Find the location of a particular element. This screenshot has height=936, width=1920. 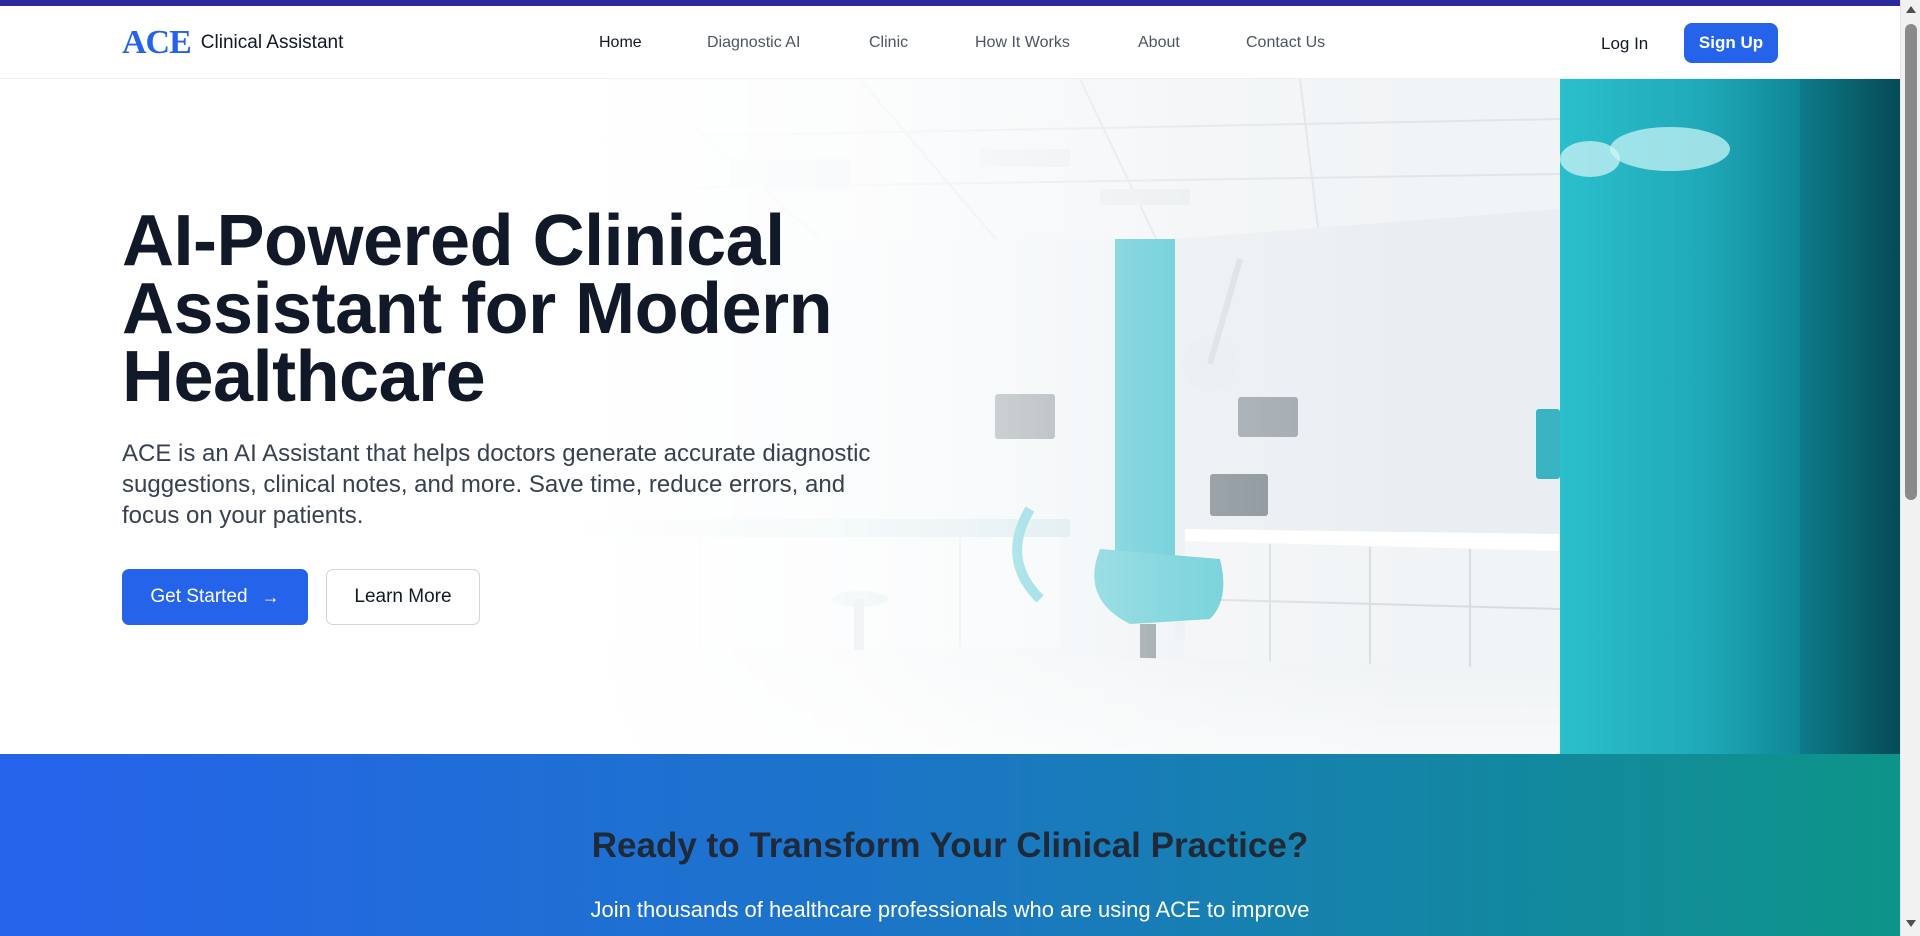

page-scrollbar is located at coordinates (1910, 468).